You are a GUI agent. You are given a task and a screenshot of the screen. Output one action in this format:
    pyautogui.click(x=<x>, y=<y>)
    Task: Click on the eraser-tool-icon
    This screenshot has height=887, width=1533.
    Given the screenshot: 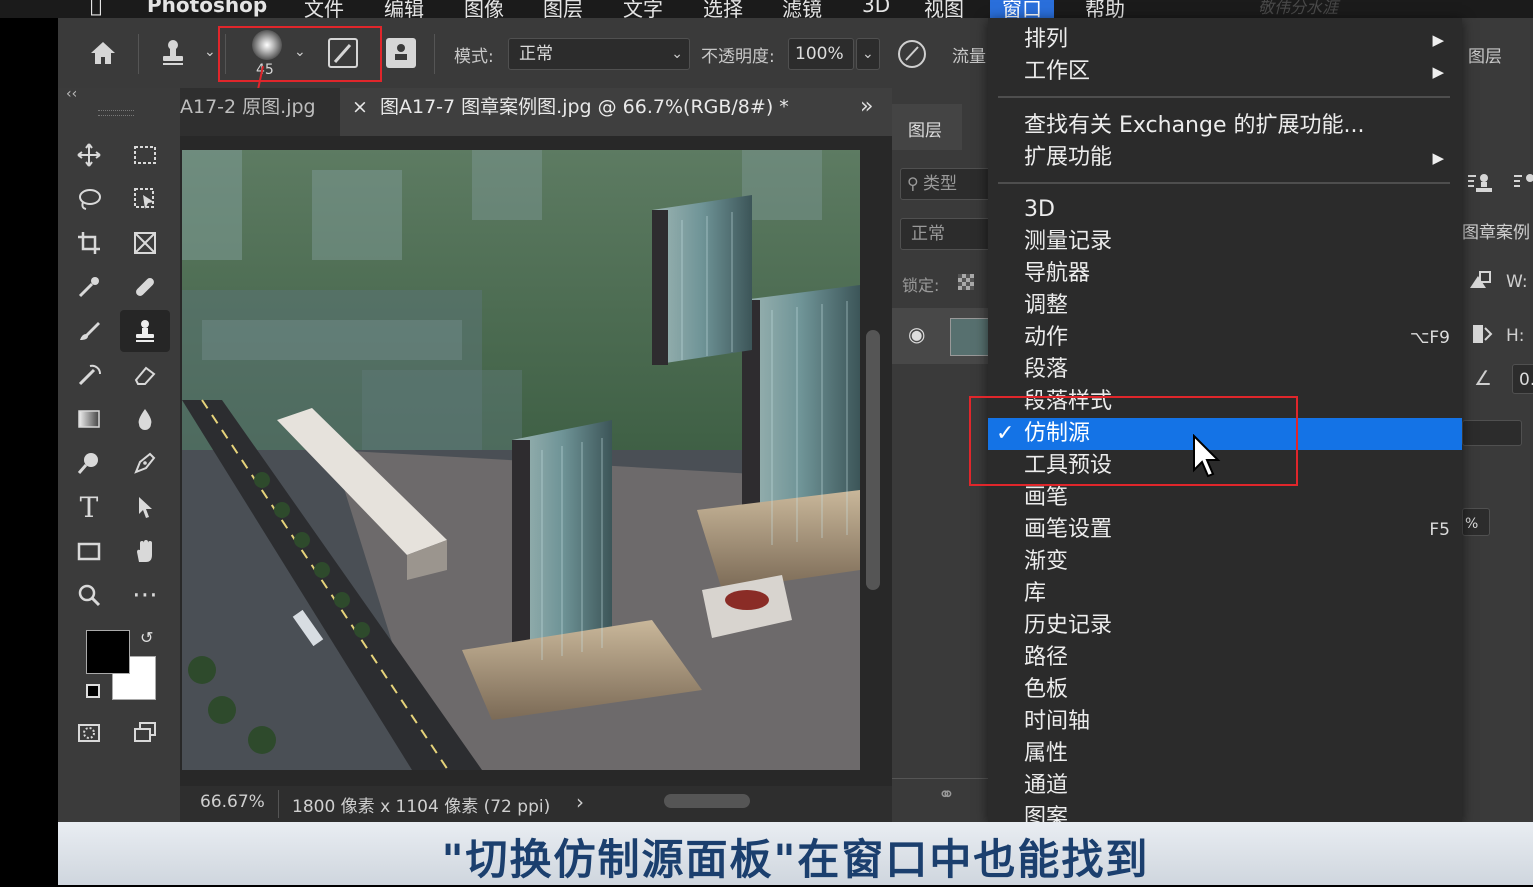 What is the action you would take?
    pyautogui.click(x=145, y=375)
    